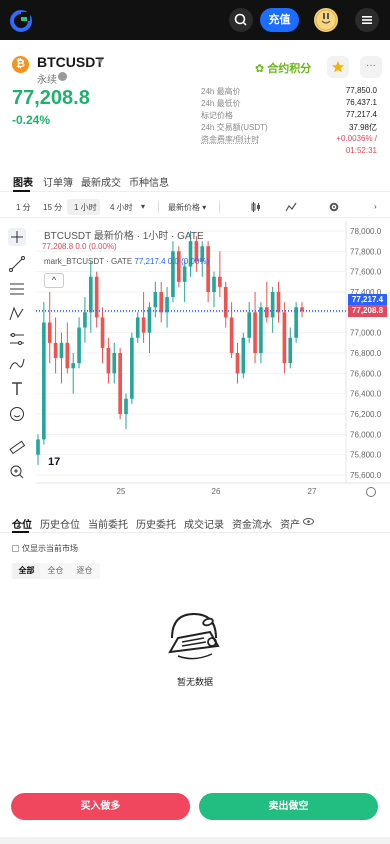  Describe the element at coordinates (366, 455) in the screenshot. I see `y-tick-label: 75,800.0` at that location.